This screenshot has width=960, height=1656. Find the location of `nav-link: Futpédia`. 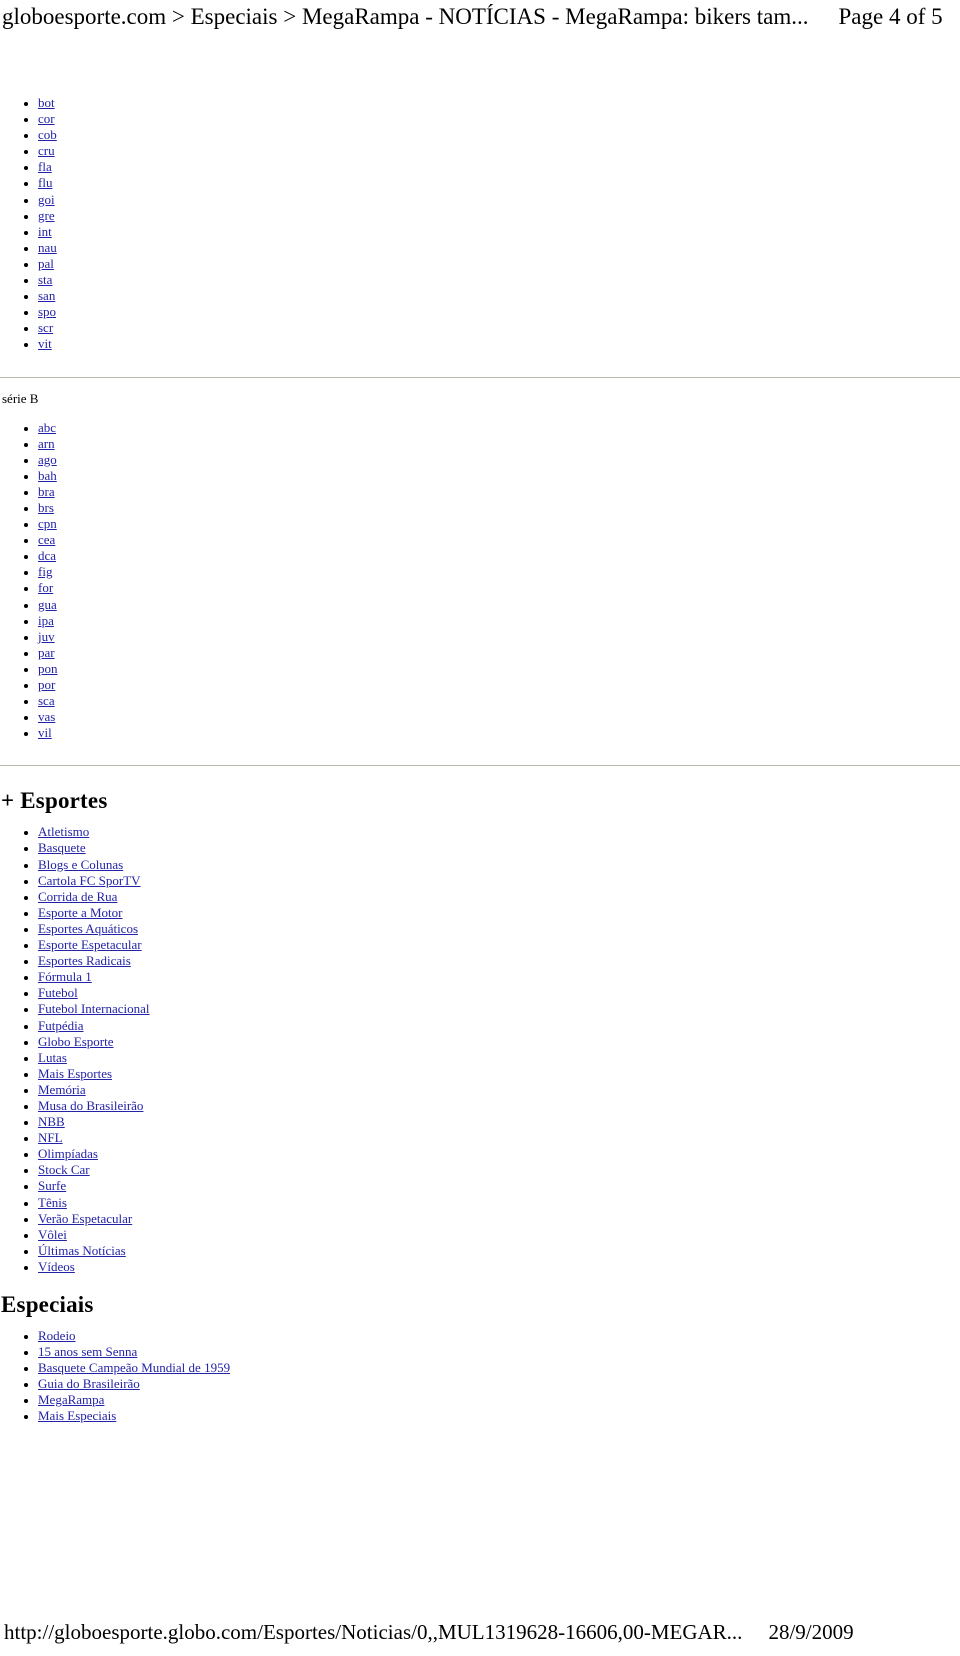

nav-link: Futpédia is located at coordinates (61, 1025).